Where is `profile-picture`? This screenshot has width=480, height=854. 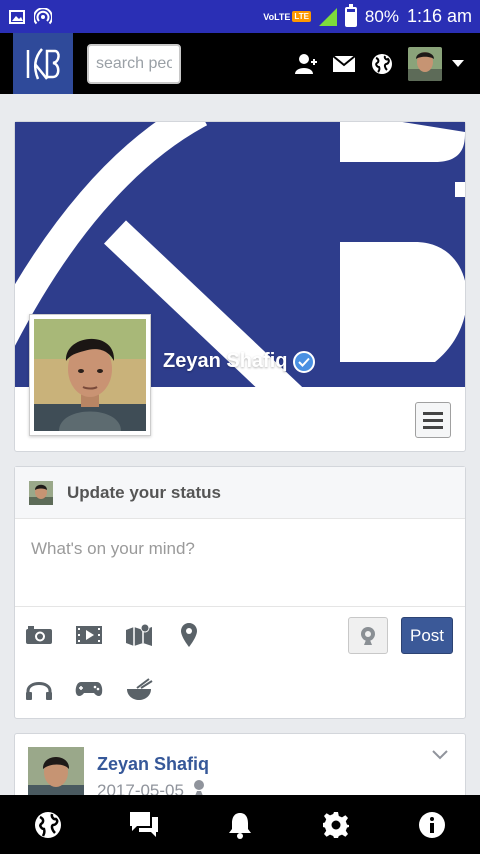
profile-picture is located at coordinates (90, 375).